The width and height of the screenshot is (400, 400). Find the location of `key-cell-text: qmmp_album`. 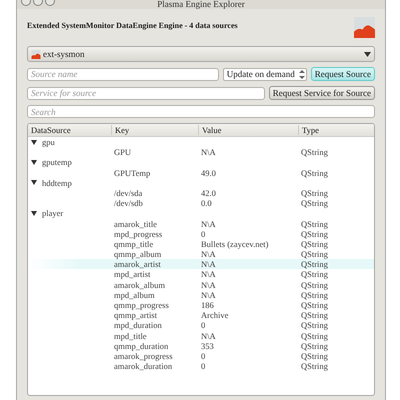

key-cell-text: qmmp_album is located at coordinates (137, 254).